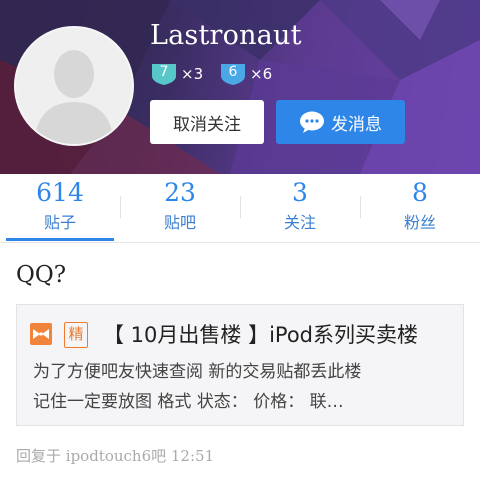 This screenshot has width=480, height=485. What do you see at coordinates (356, 124) in the screenshot?
I see `send-message-label: 发消息` at bounding box center [356, 124].